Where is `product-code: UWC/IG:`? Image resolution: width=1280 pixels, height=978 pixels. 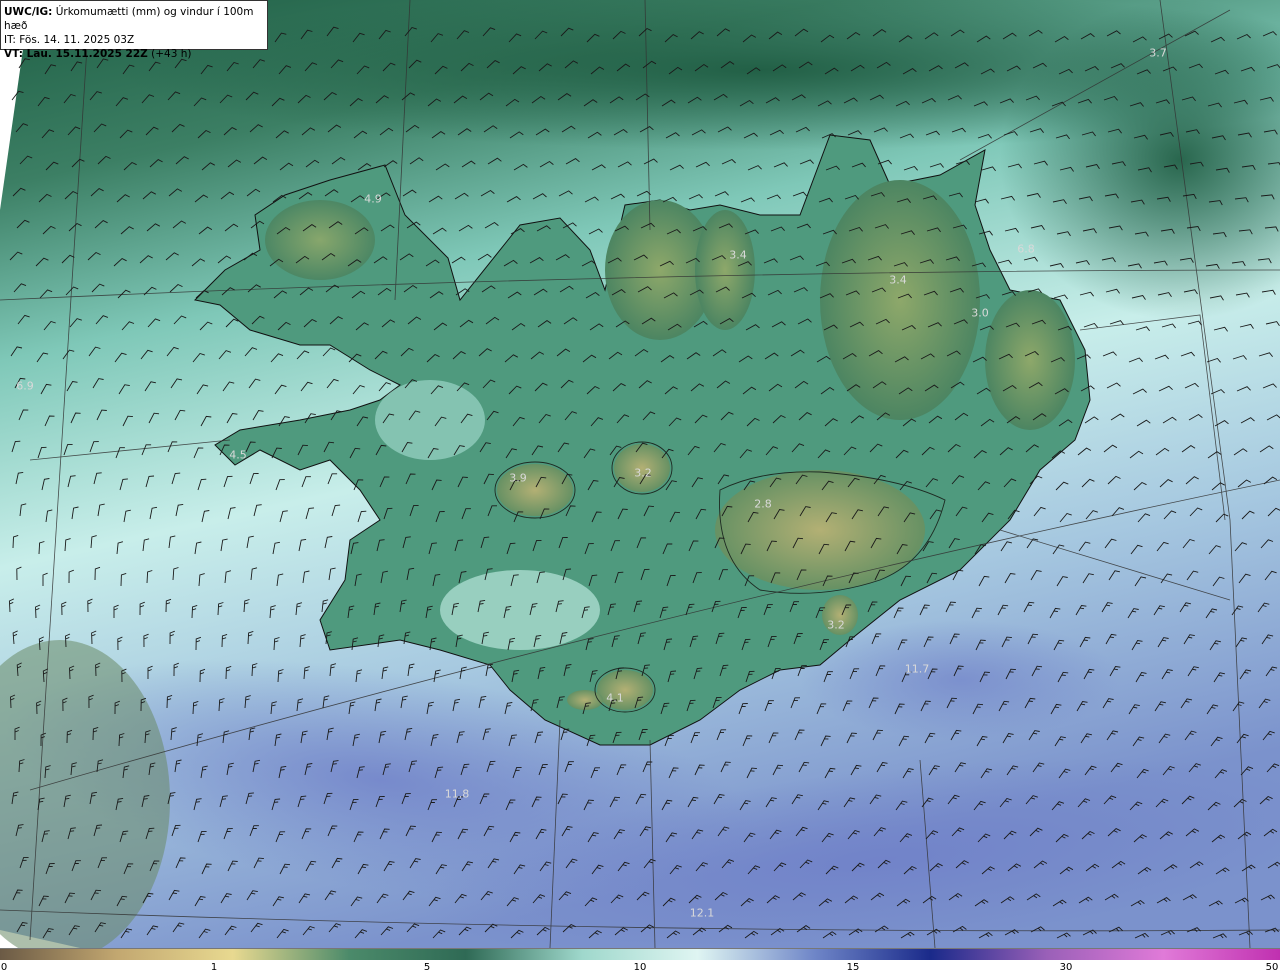 product-code: UWC/IG: is located at coordinates (28, 12).